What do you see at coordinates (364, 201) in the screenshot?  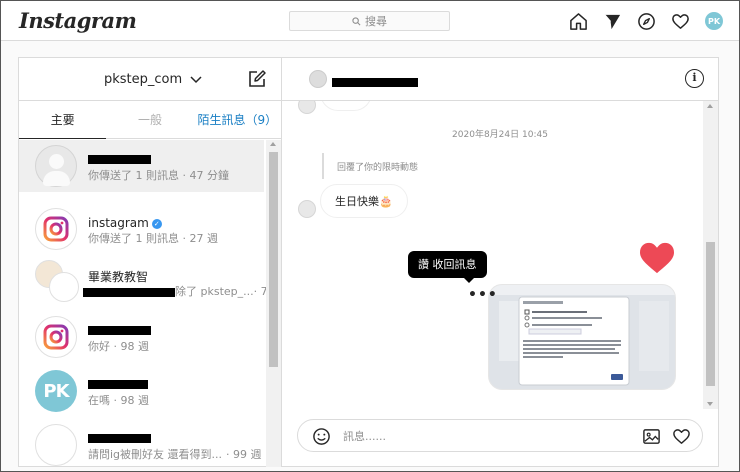 I see `message-bubble: 生日快樂🎂` at bounding box center [364, 201].